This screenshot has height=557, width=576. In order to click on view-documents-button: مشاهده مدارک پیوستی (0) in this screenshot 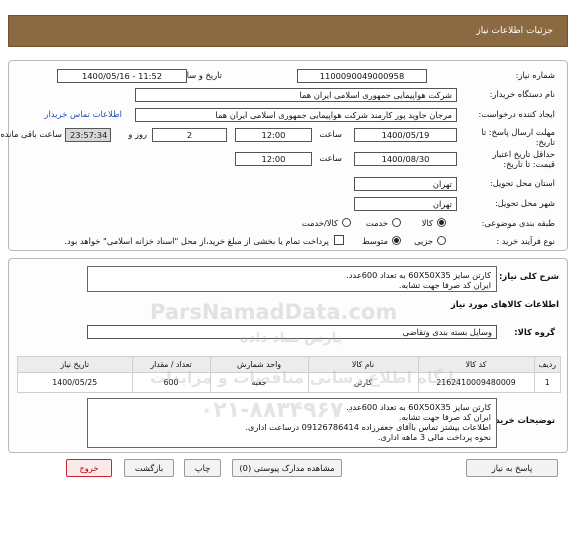, I will do `click(287, 468)`.